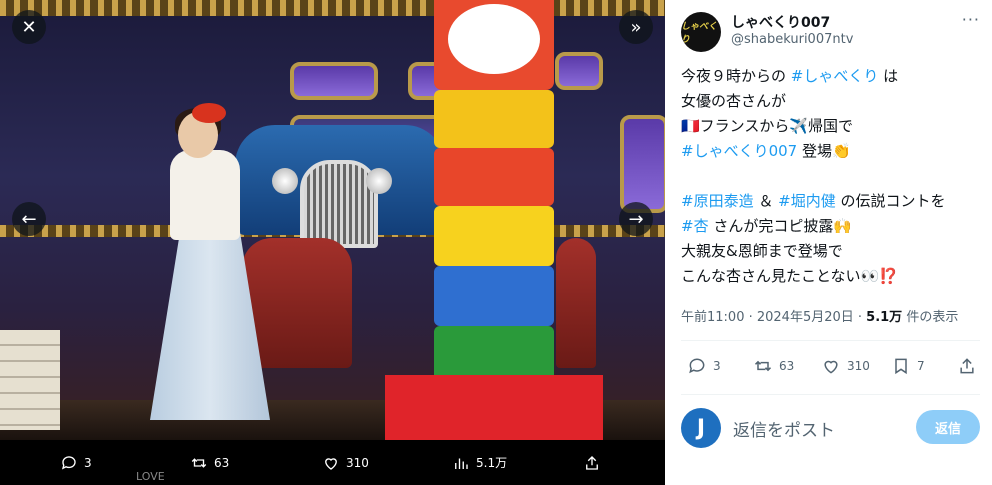 Image resolution: width=992 pixels, height=485 pixels. What do you see at coordinates (576, 303) in the screenshot?
I see `red-armchair` at bounding box center [576, 303].